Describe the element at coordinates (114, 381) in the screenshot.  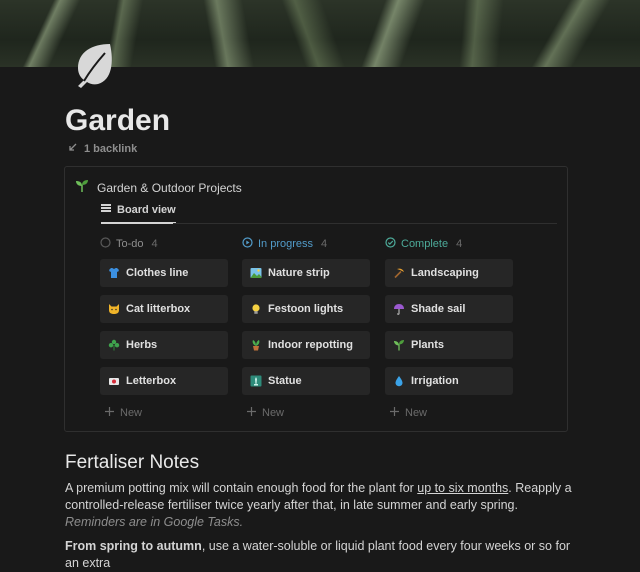
I see `mailbox-icon` at that location.